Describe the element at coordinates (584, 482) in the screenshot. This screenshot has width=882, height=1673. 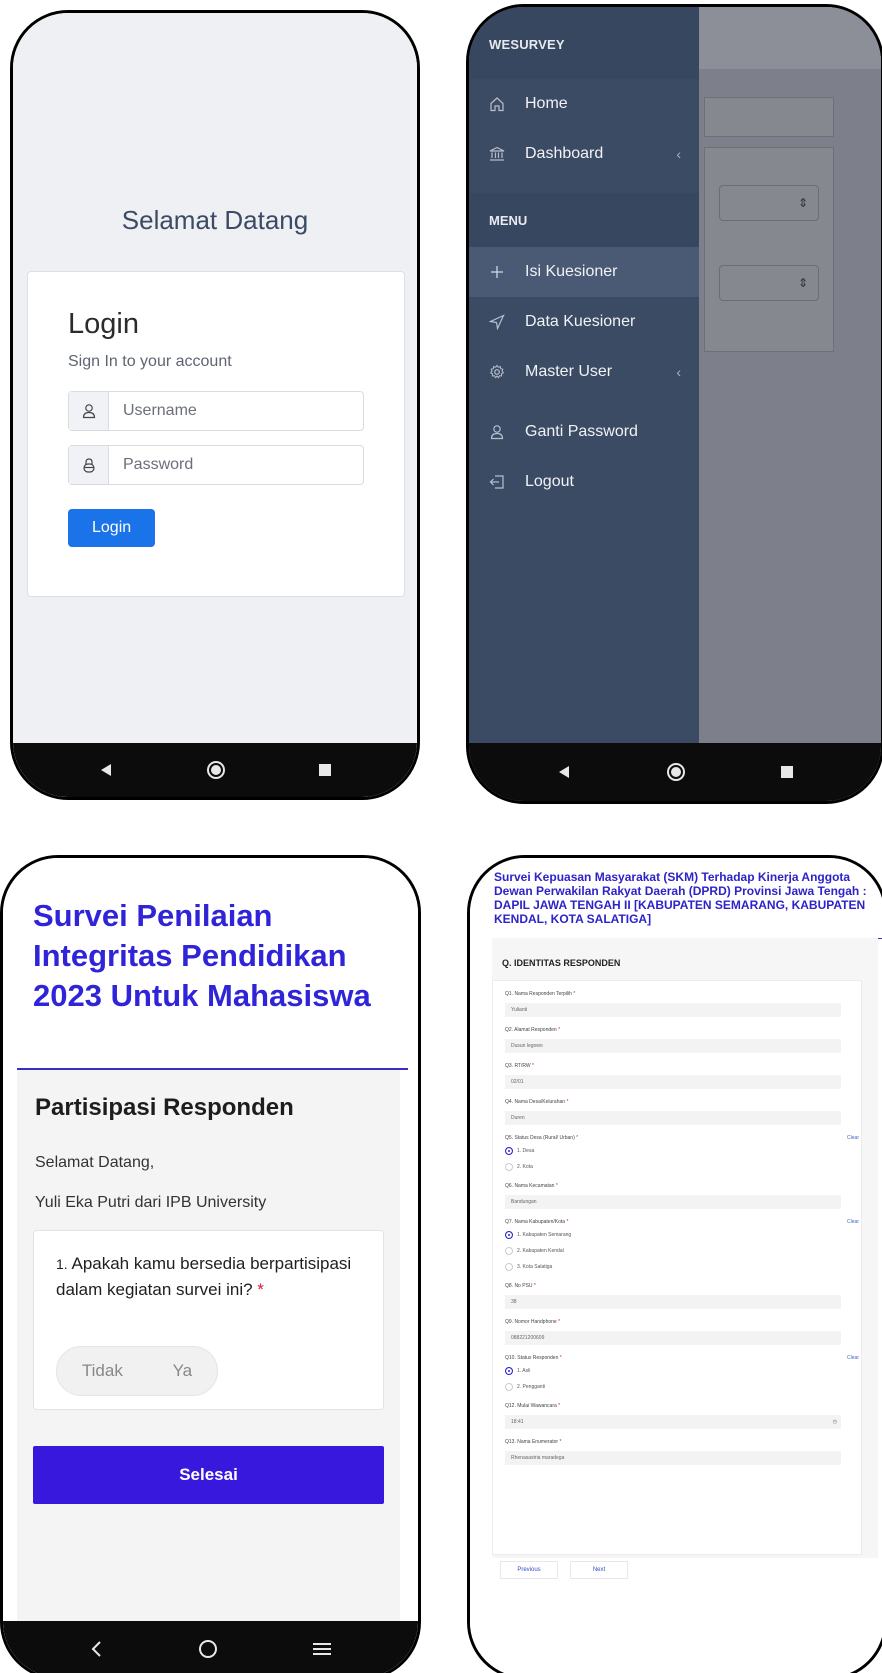
I see `sidebar-item-logout: Logout` at that location.